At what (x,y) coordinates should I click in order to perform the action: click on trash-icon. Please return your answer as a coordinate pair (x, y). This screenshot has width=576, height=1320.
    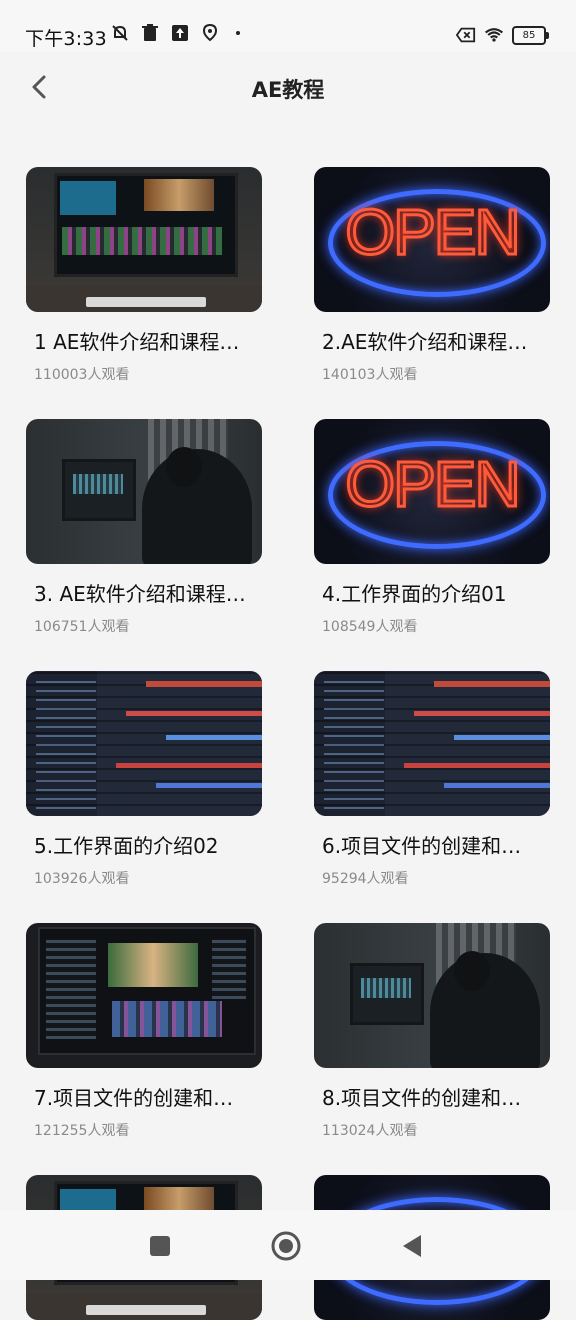
    Looking at the image, I should click on (150, 33).